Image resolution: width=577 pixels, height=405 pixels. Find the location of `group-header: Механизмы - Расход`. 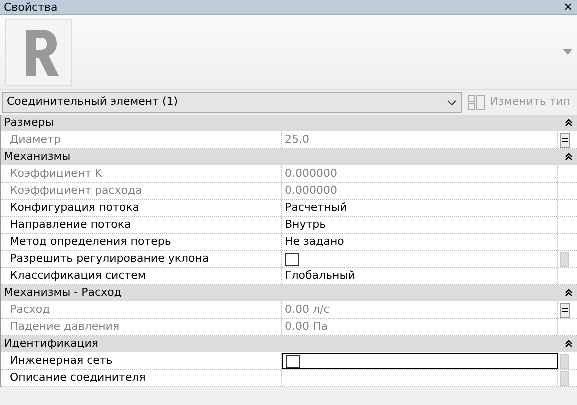

group-header: Механизмы - Расход is located at coordinates (289, 293).